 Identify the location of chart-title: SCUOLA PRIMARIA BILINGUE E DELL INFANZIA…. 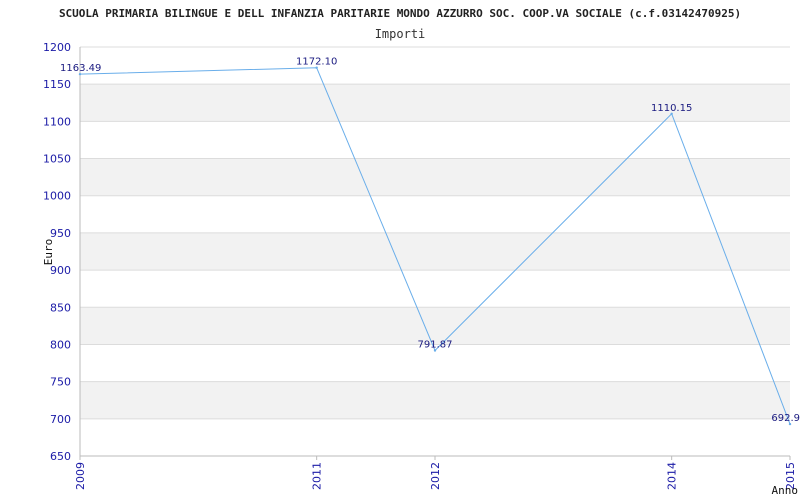
(400, 13).